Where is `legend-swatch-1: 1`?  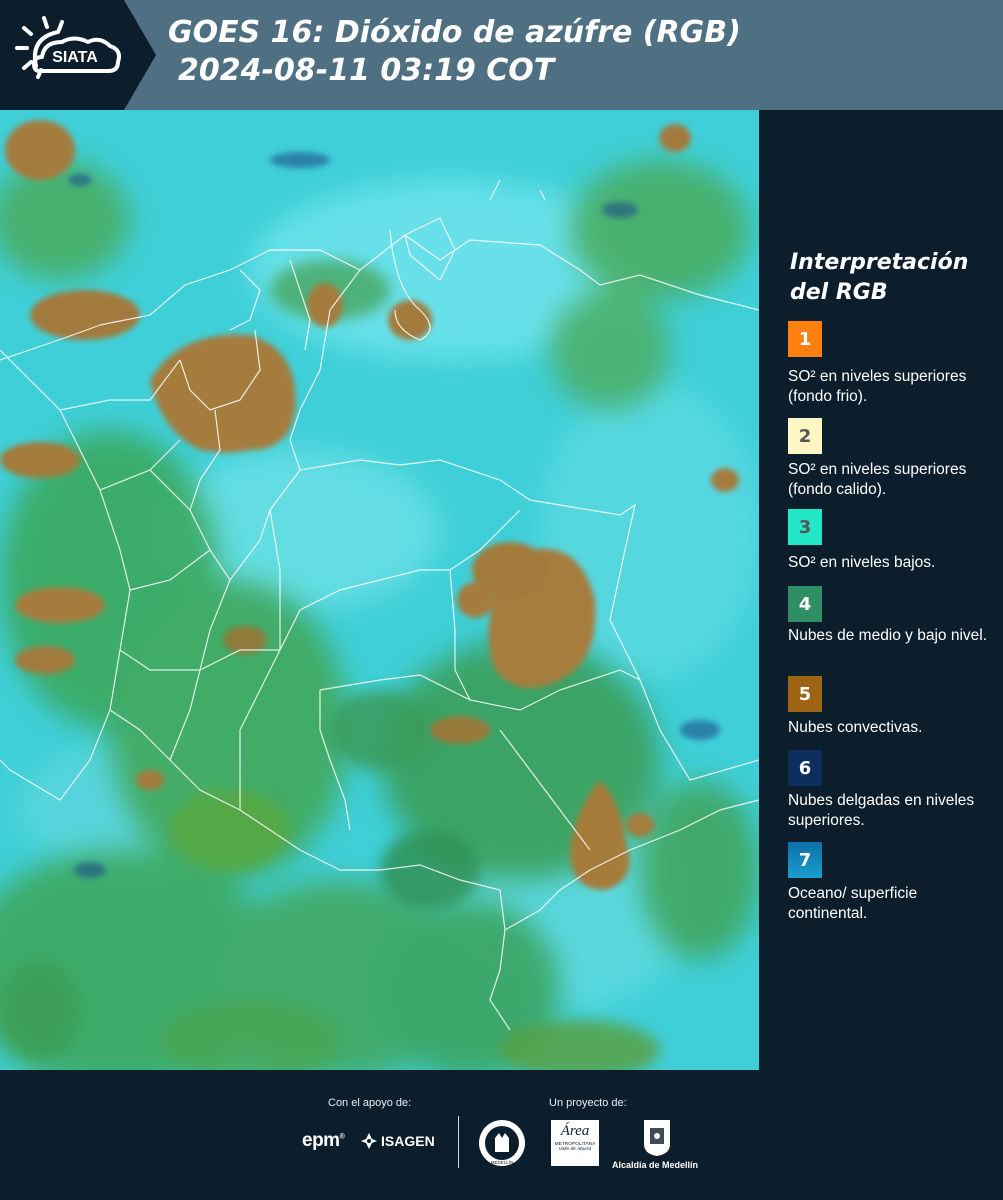
legend-swatch-1: 1 is located at coordinates (805, 339).